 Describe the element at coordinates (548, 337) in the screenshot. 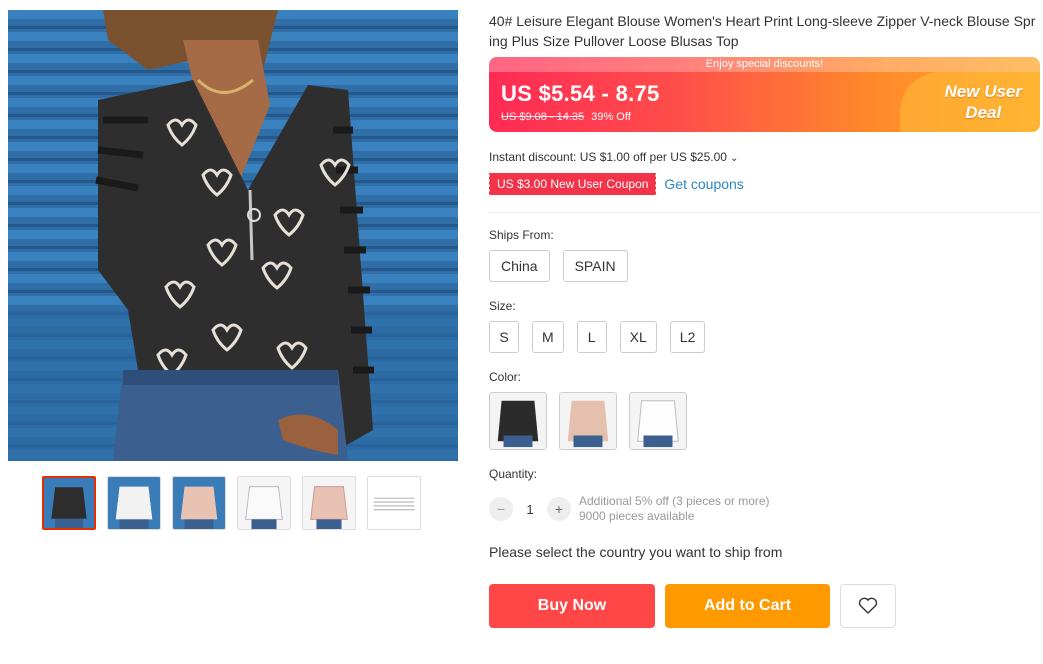

I see `size-m: M` at that location.